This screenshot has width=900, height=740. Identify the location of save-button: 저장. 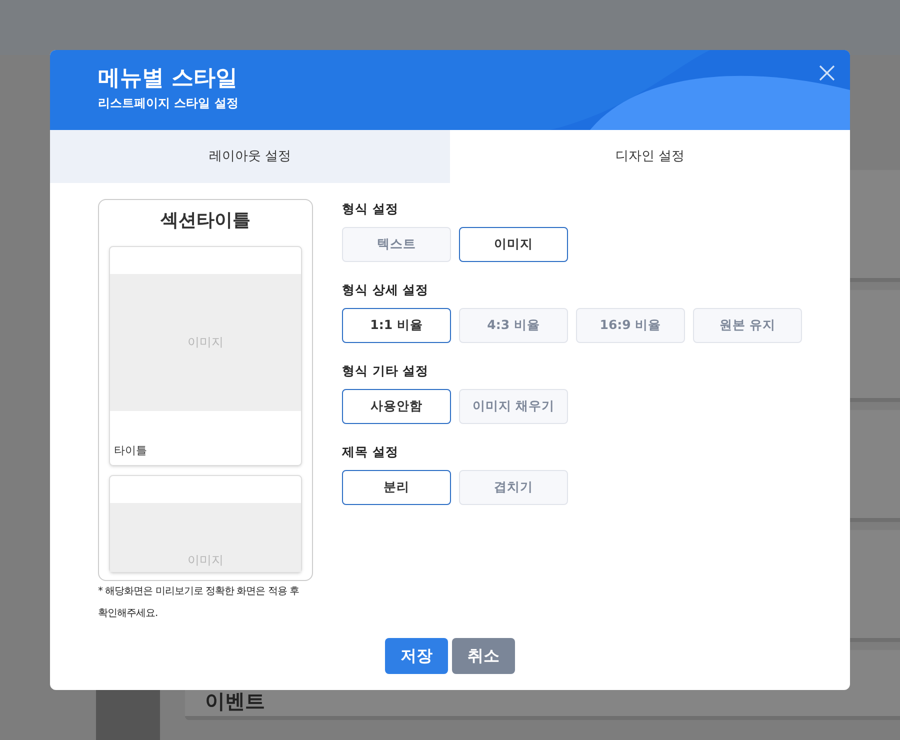
(416, 656).